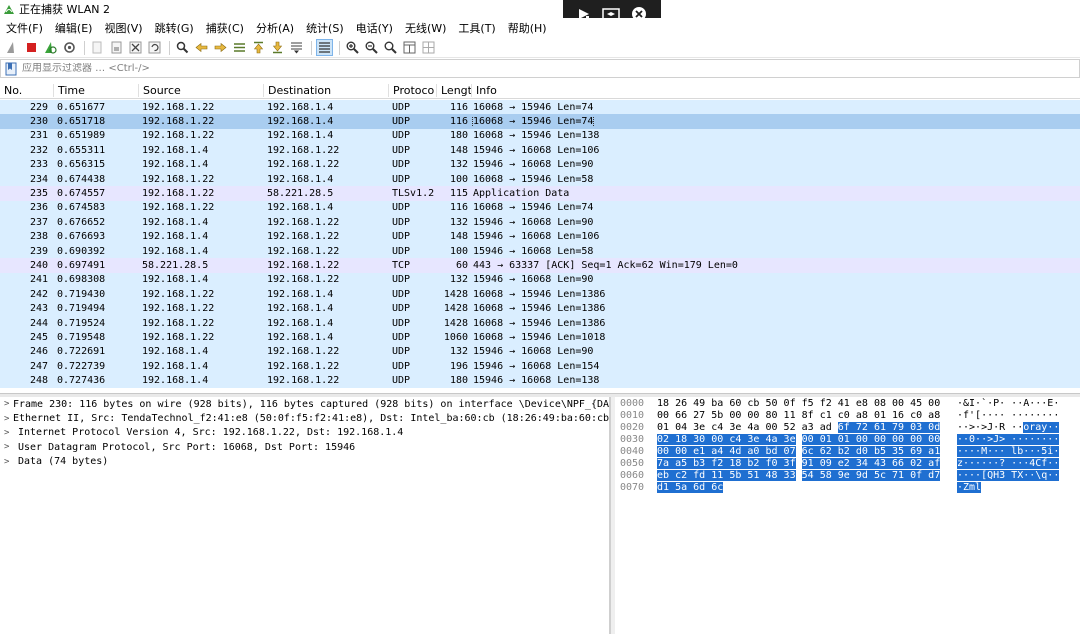  Describe the element at coordinates (81, 251) in the screenshot. I see `packet-time: 0.690392` at that location.